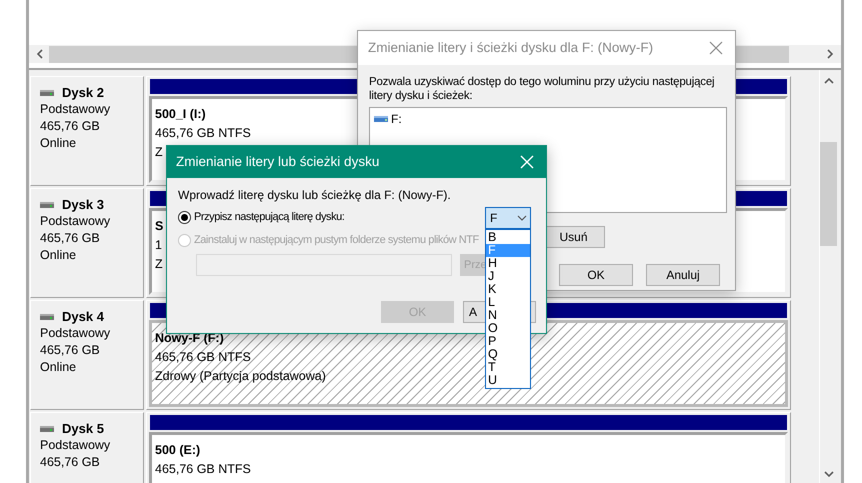 The height and width of the screenshot is (483, 862). I want to click on disk-name: Dysk 5, so click(83, 428).